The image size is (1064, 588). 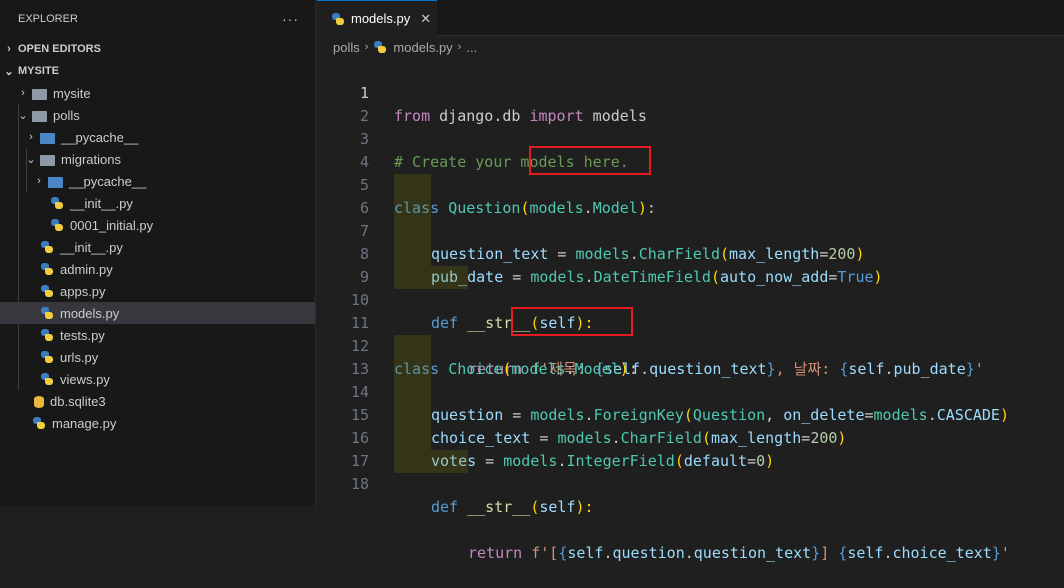 What do you see at coordinates (72, 93) in the screenshot?
I see `tree-item-label: mysite` at bounding box center [72, 93].